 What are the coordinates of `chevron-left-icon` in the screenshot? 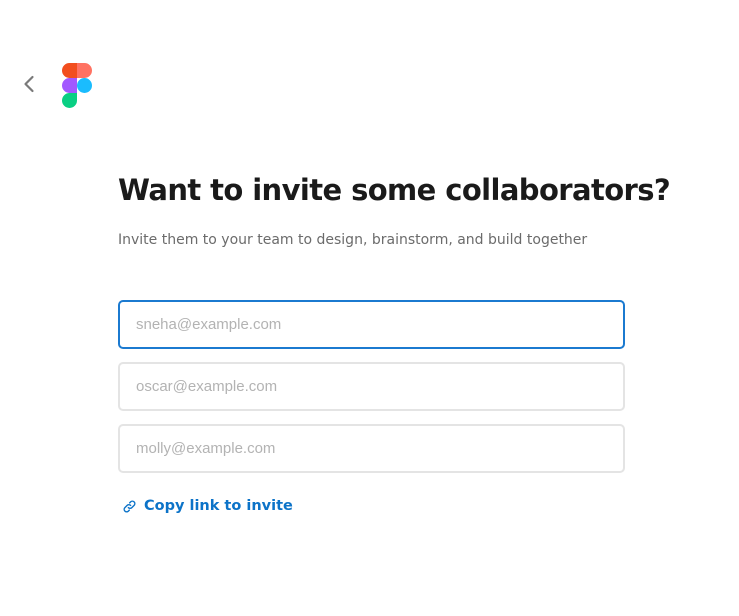 It's located at (29, 84).